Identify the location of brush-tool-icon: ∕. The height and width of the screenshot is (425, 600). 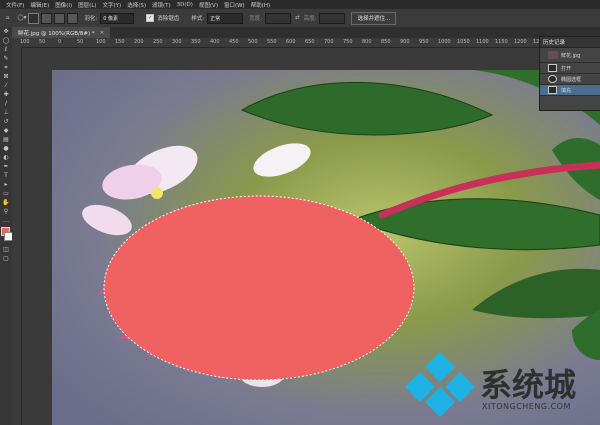
(6, 103).